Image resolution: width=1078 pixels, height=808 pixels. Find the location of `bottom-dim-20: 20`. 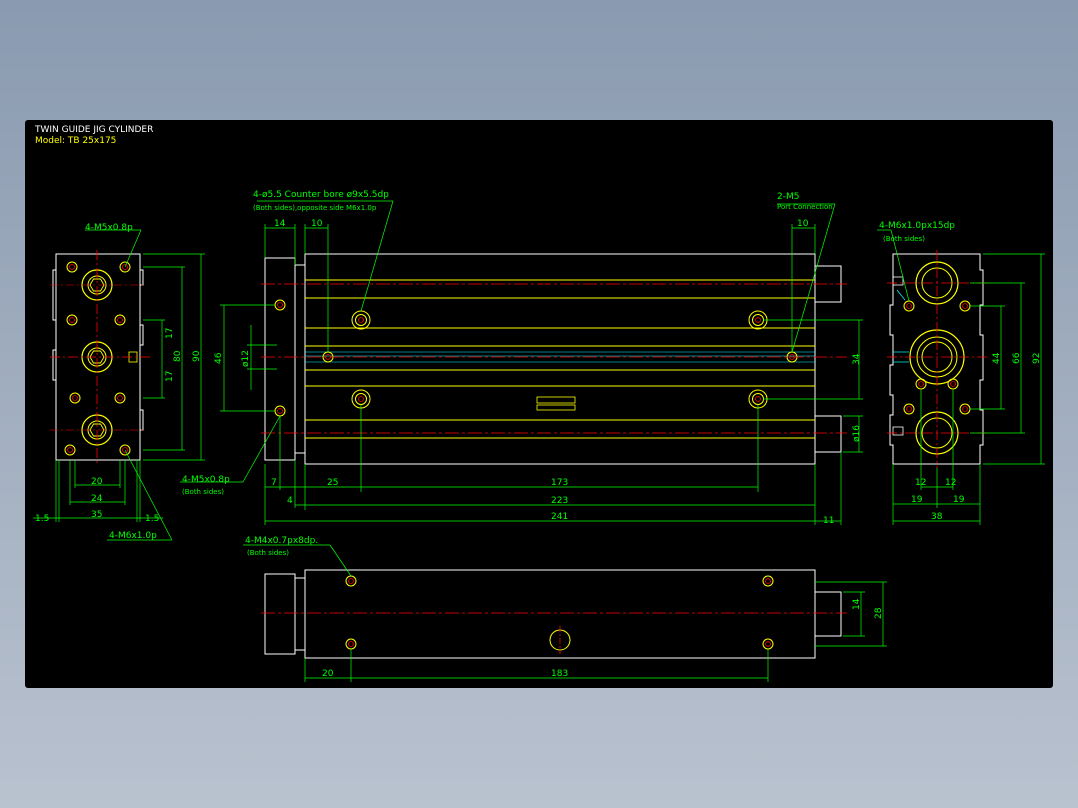

bottom-dim-20: 20 is located at coordinates (328, 674).